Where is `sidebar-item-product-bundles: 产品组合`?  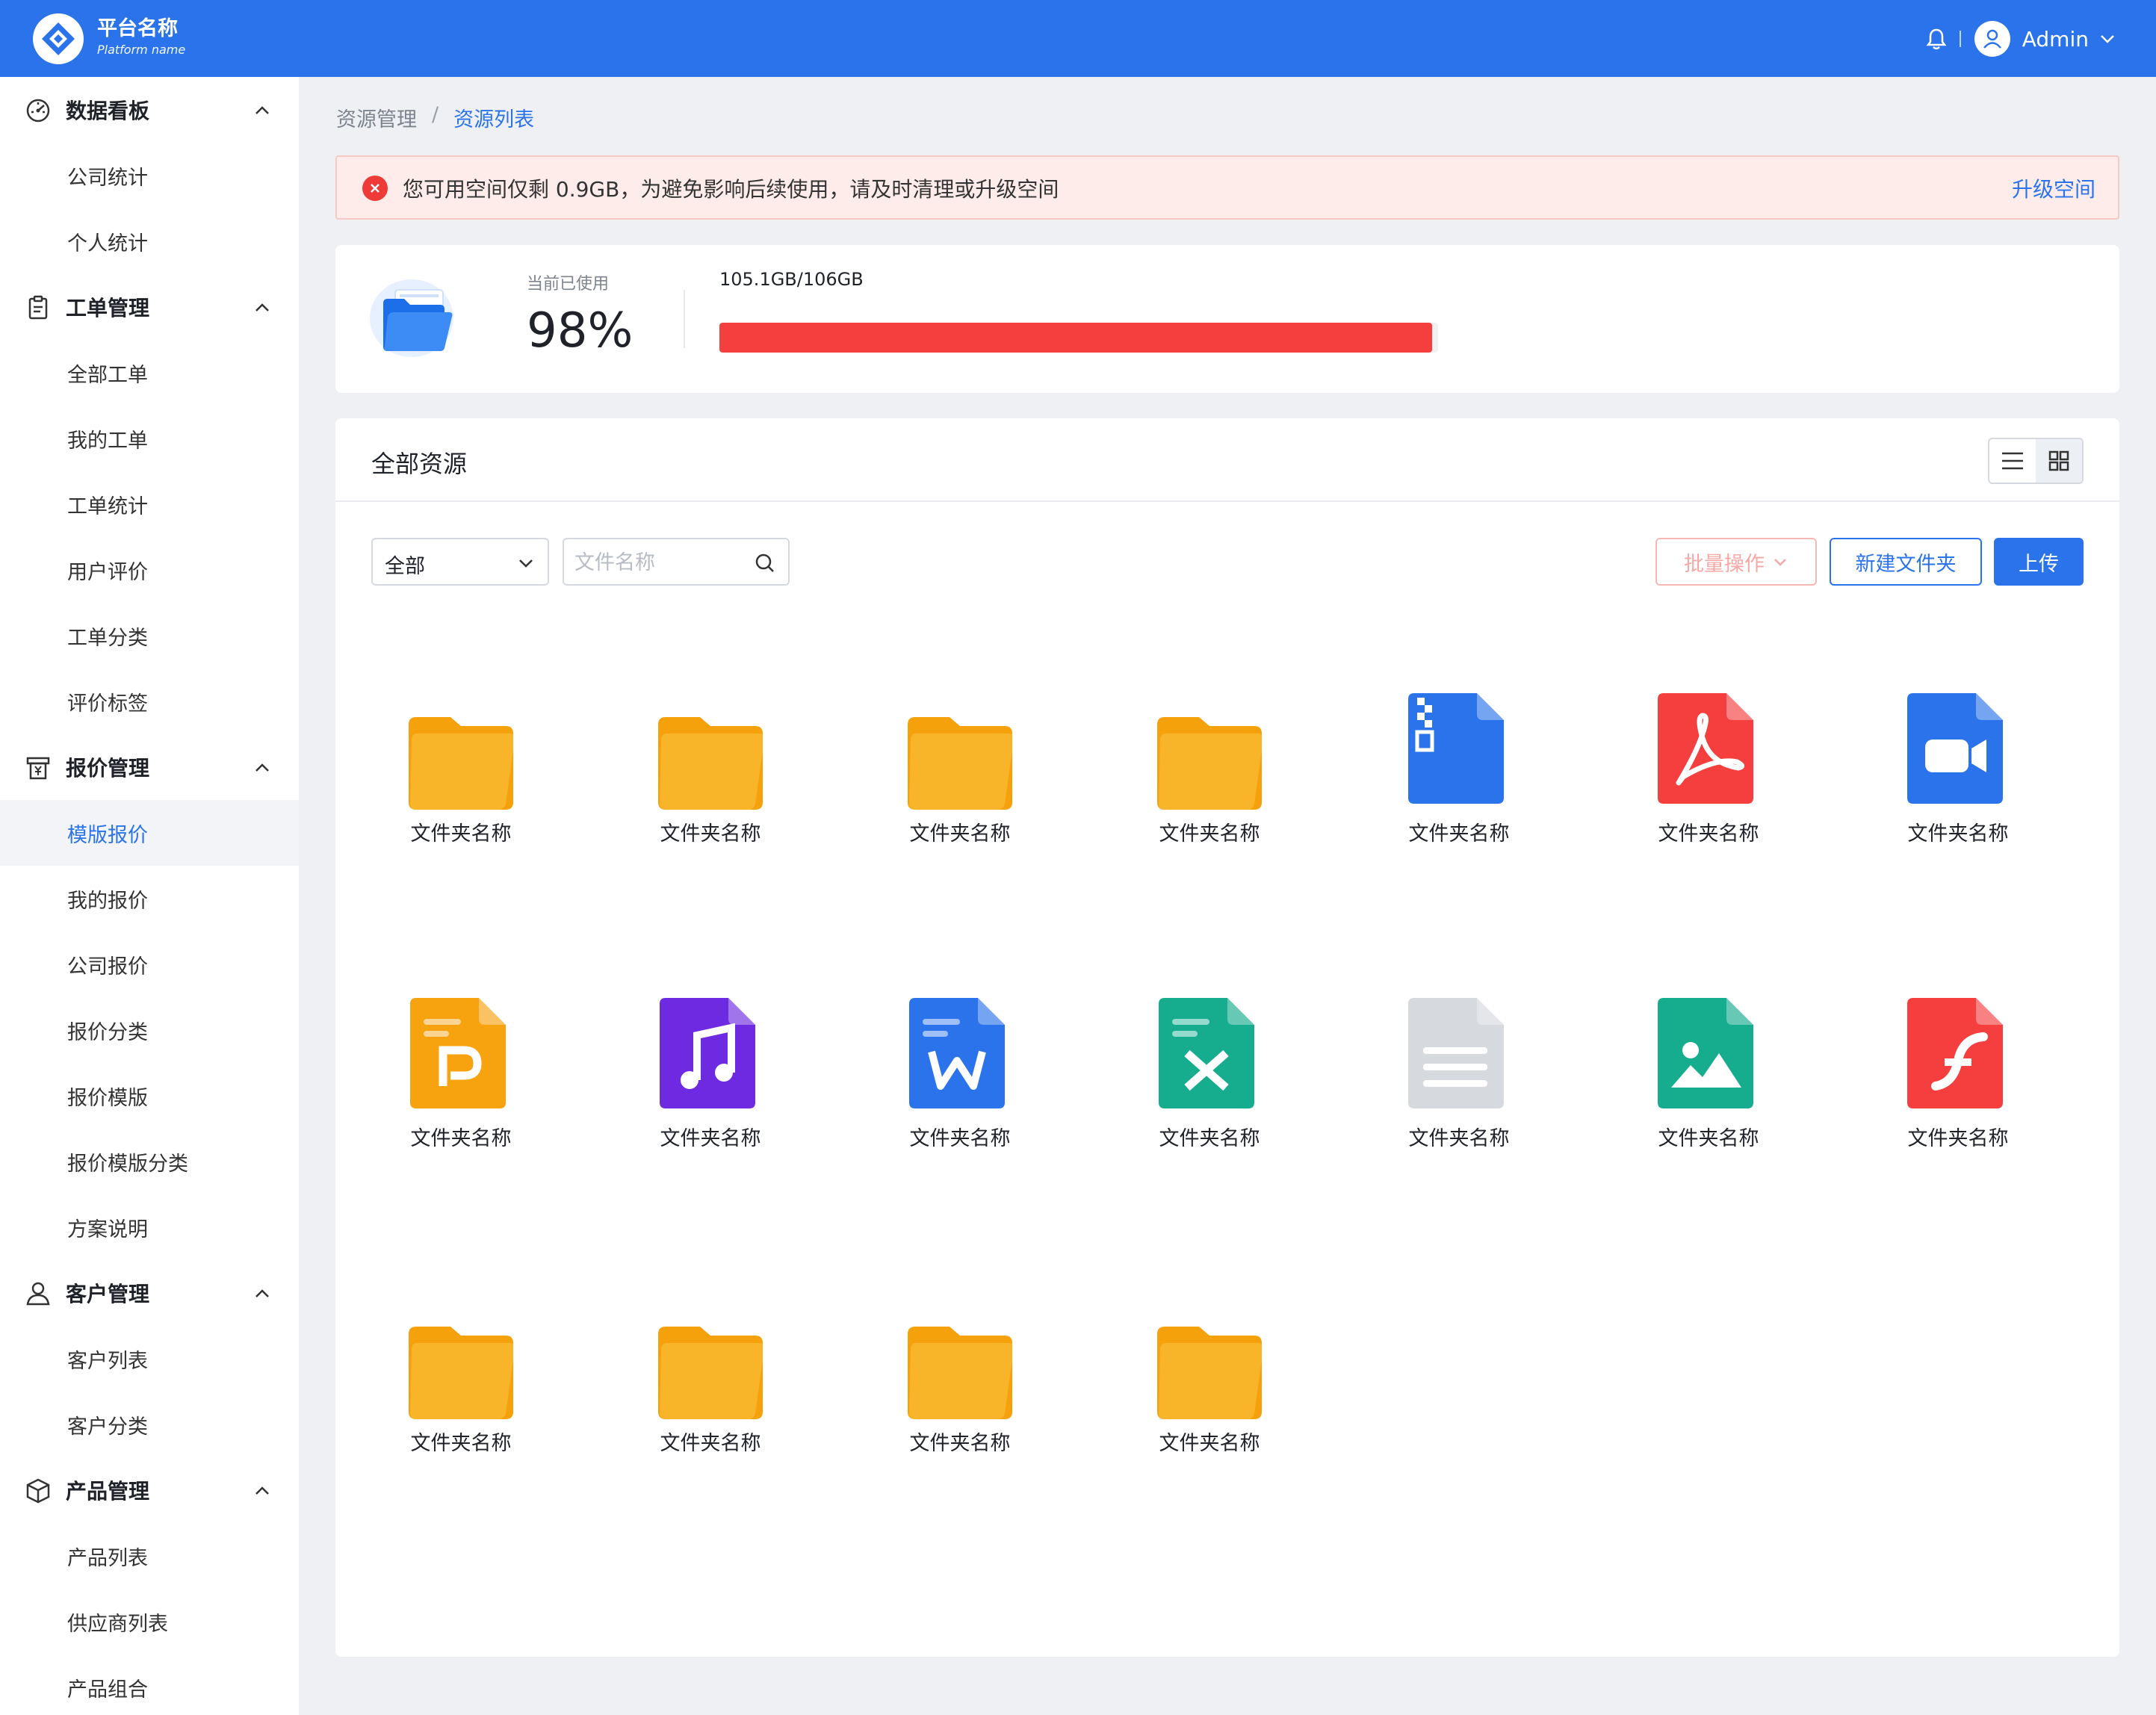 sidebar-item-product-bundles: 产品组合 is located at coordinates (149, 1684).